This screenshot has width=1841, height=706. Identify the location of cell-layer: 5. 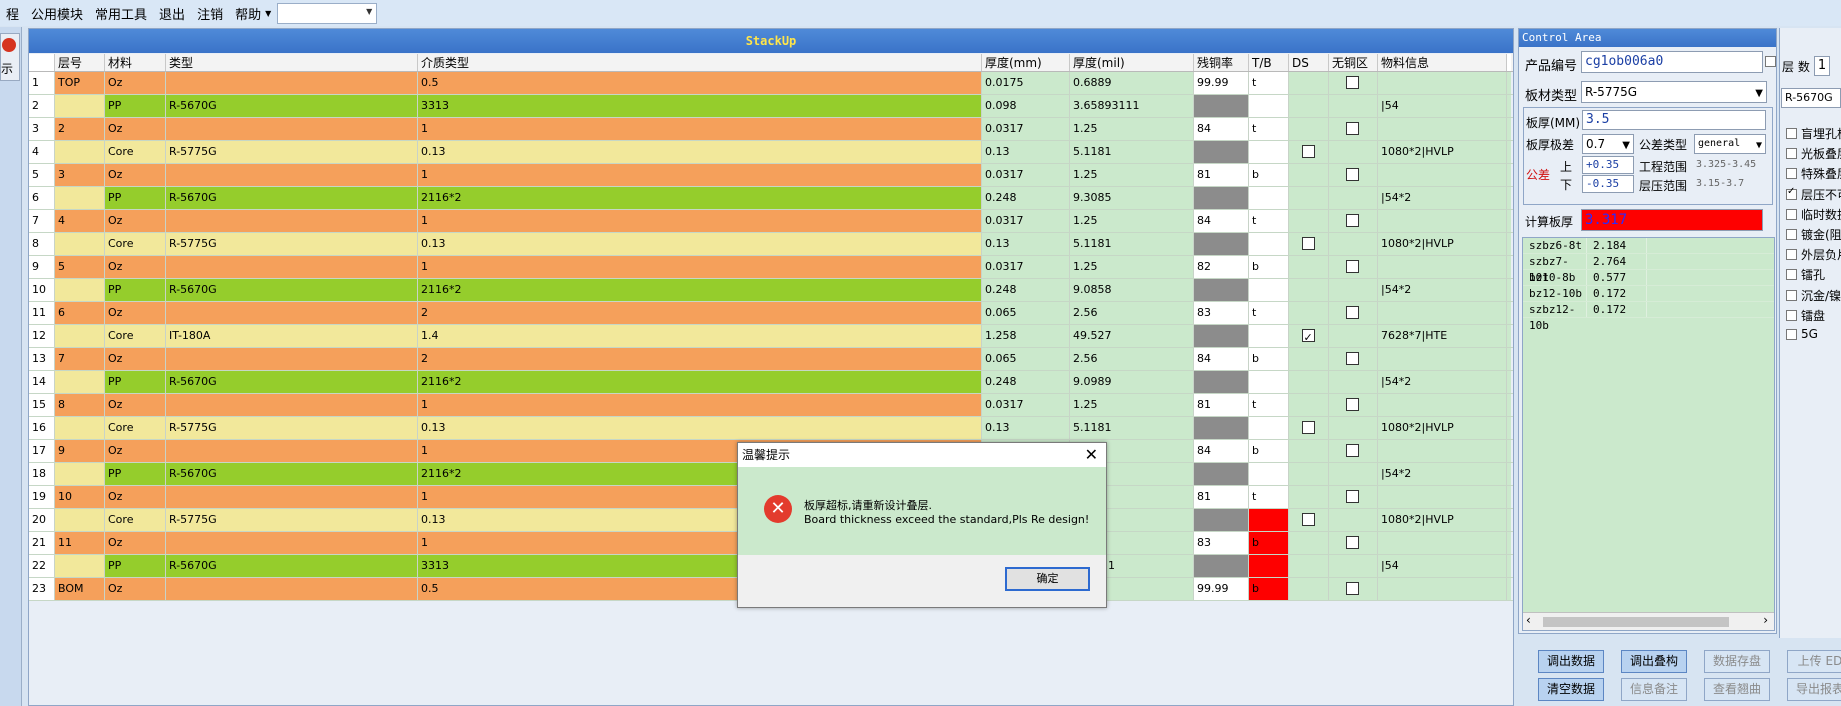
(80, 267).